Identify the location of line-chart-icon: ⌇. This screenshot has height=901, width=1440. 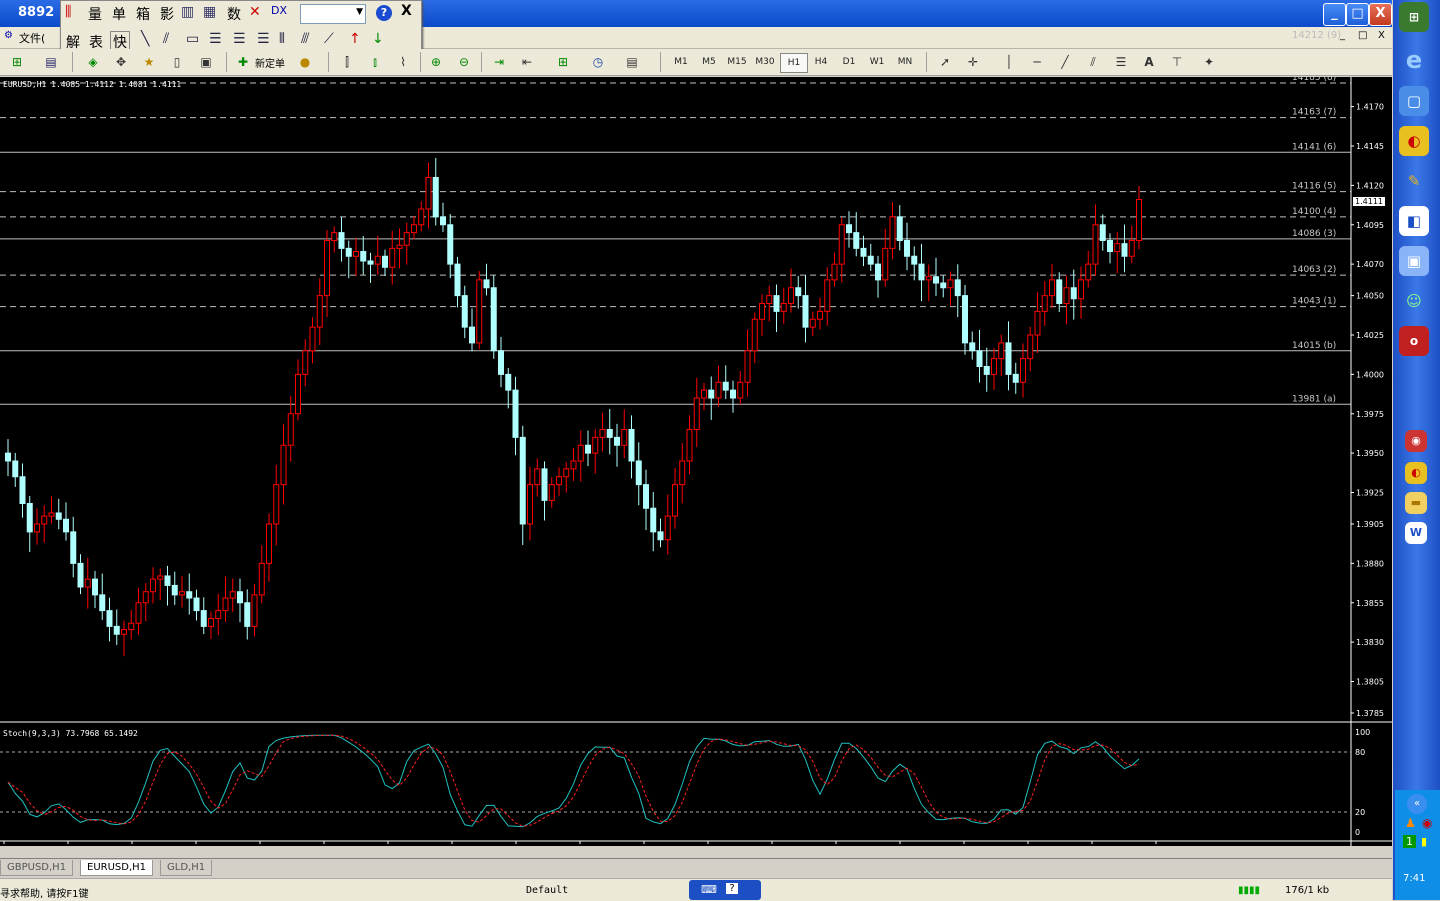
(403, 62).